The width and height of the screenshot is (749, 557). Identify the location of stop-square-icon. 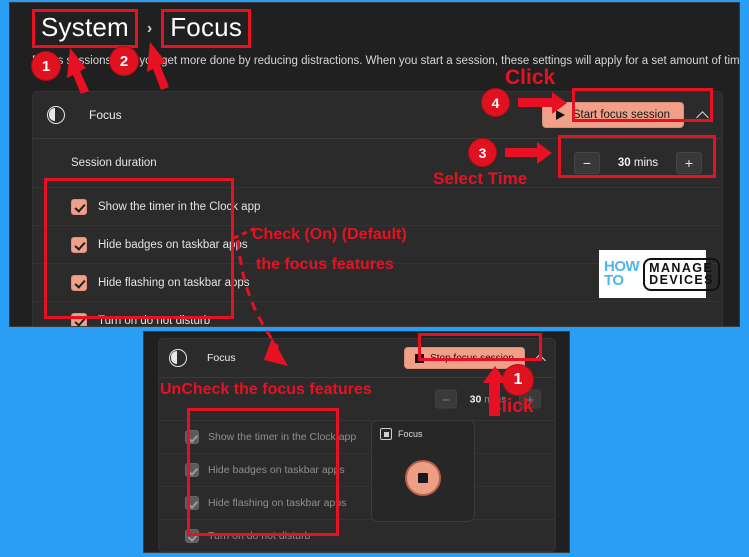
(420, 358).